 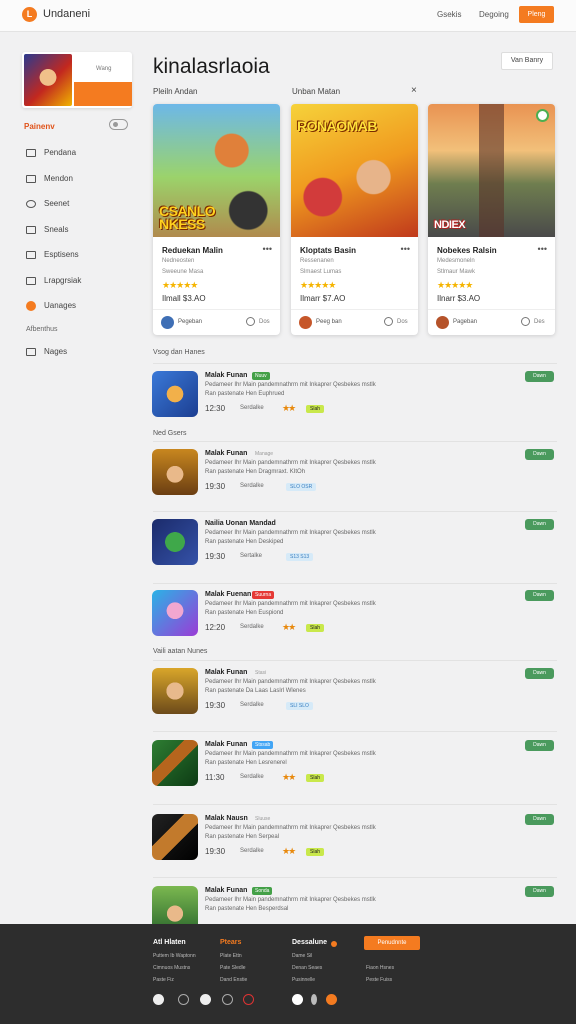 I want to click on rating-stars: ★★, so click(x=289, y=627).